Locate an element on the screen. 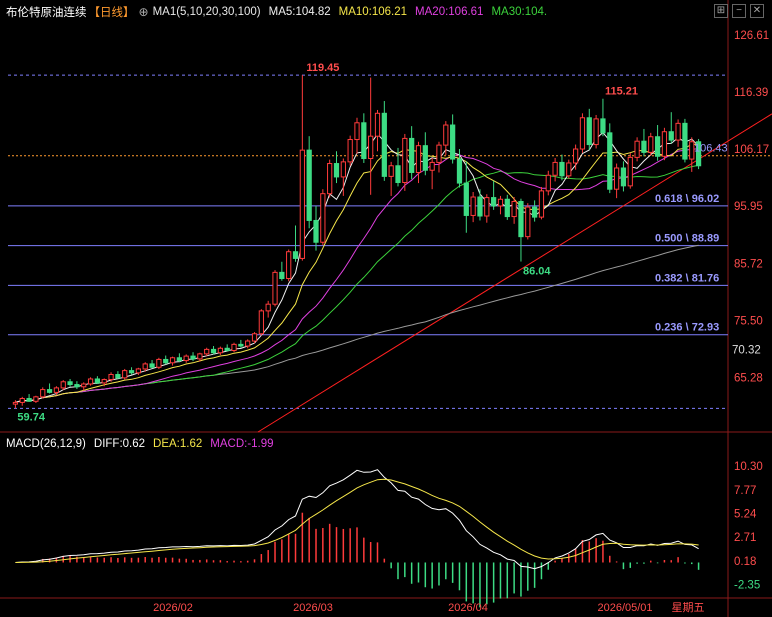  minimize-icon: − is located at coordinates (739, 11).